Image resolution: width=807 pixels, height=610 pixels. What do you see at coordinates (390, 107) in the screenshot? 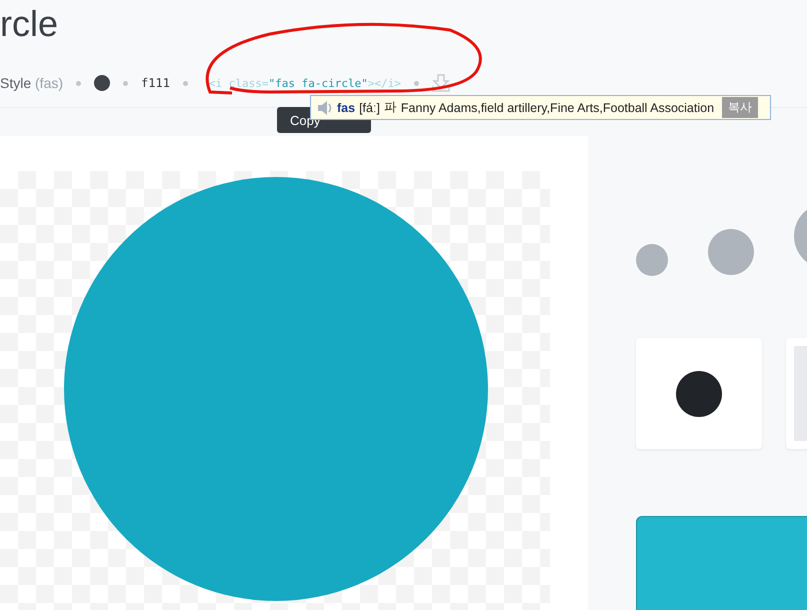
I see `korean-reading: 파` at bounding box center [390, 107].